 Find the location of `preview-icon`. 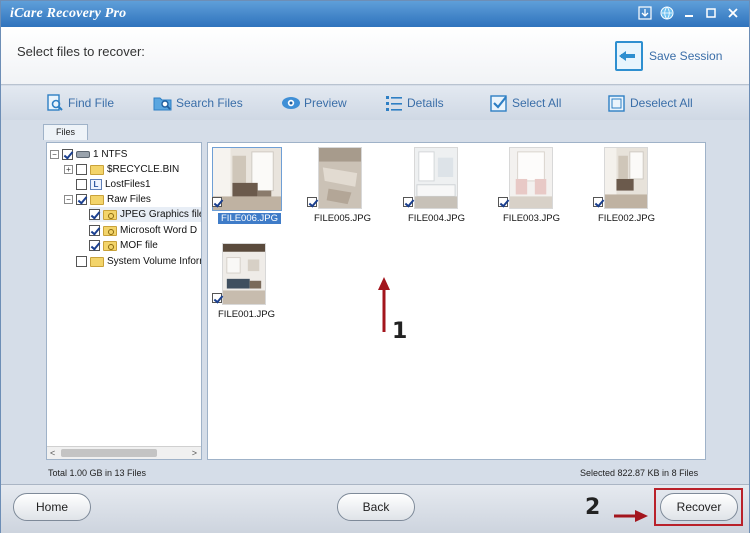

preview-icon is located at coordinates (291, 103).